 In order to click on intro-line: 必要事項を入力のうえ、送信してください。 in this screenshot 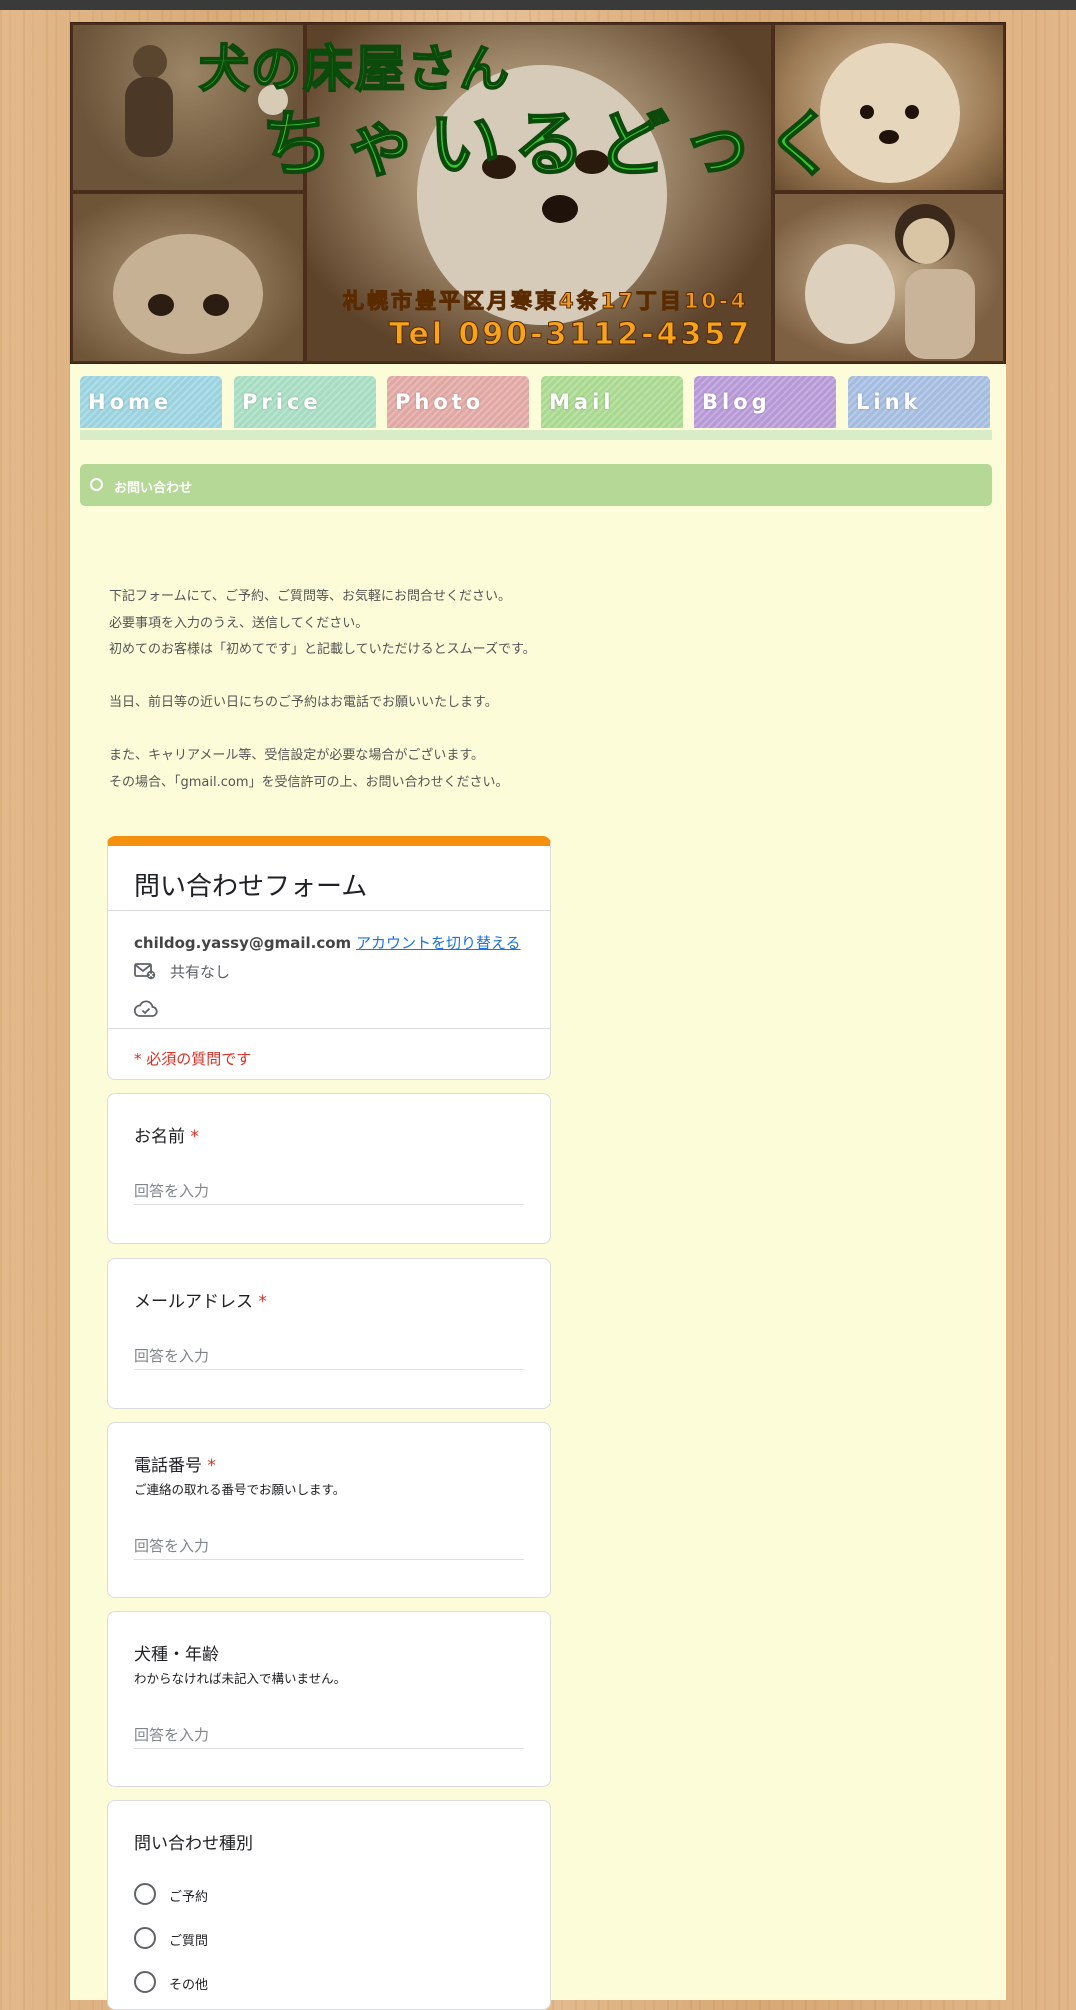, I will do `click(239, 623)`.